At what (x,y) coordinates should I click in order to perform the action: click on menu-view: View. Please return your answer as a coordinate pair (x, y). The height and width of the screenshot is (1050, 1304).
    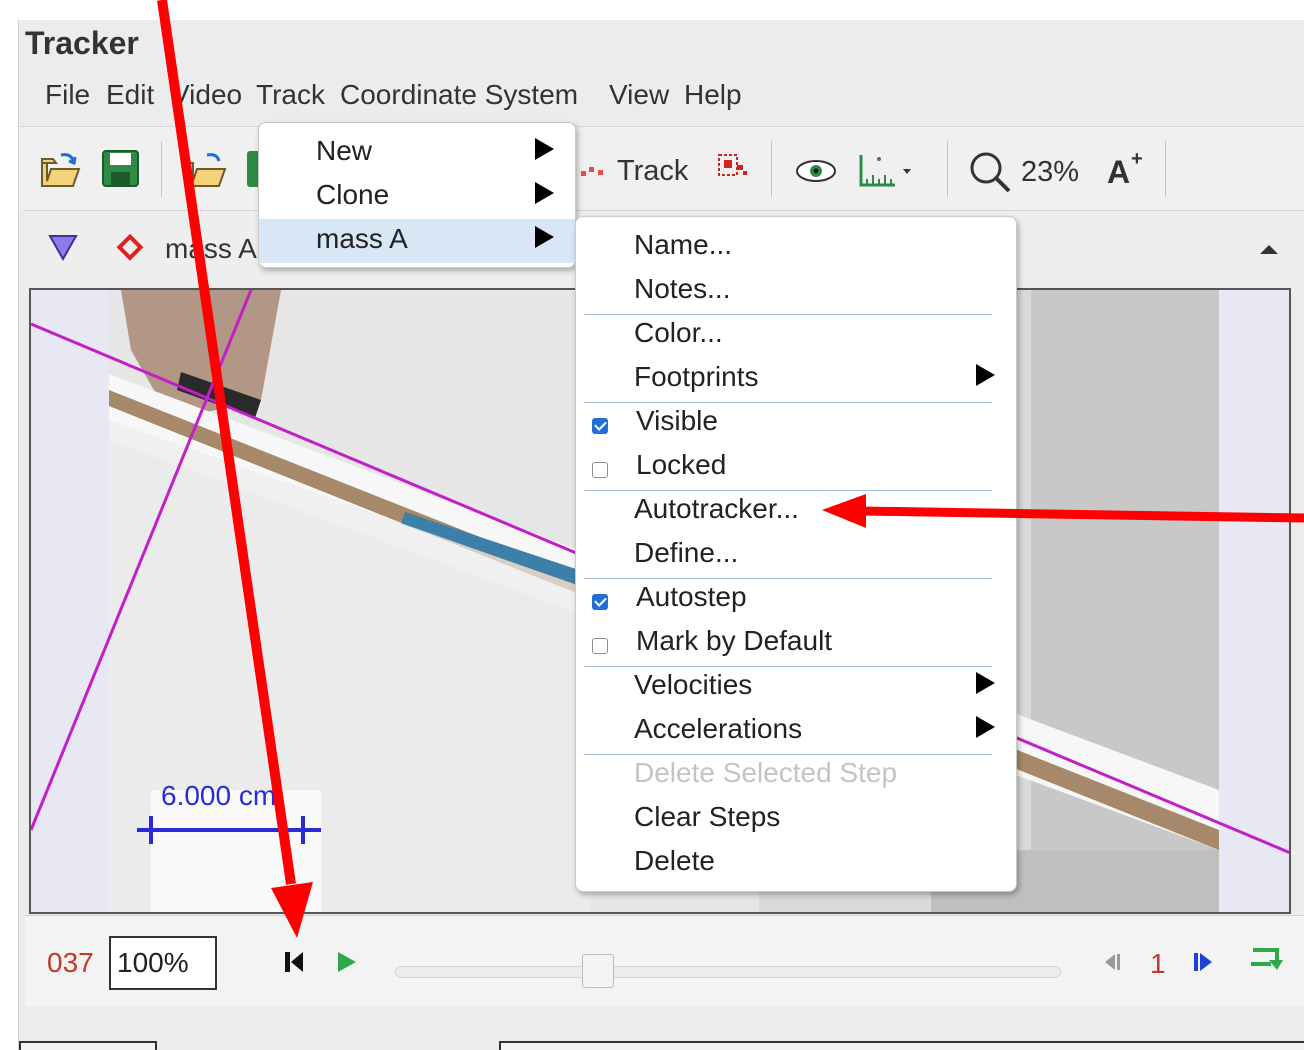
    Looking at the image, I should click on (639, 95).